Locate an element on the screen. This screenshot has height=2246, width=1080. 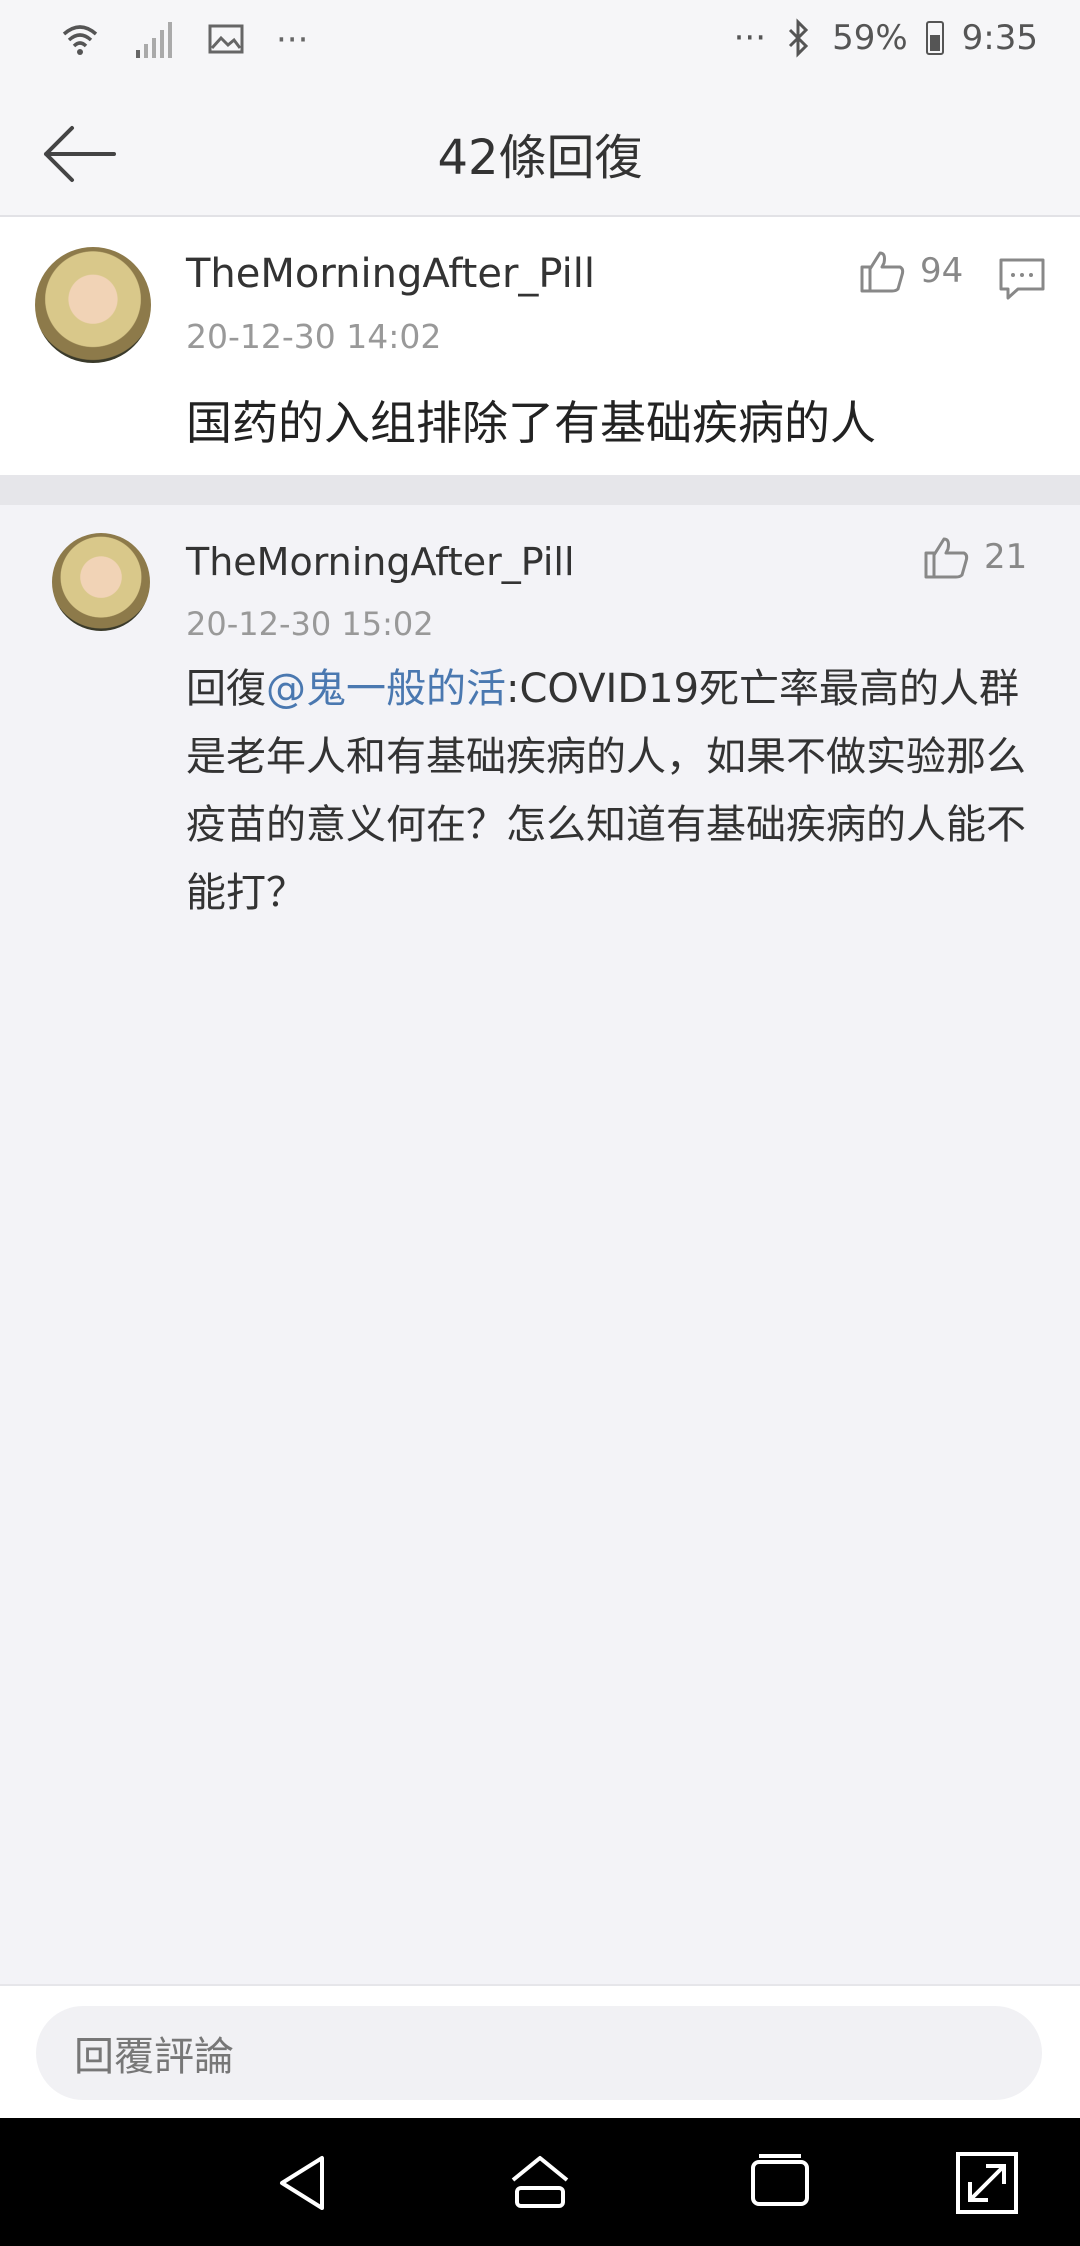
comment-icon is located at coordinates (1022, 279).